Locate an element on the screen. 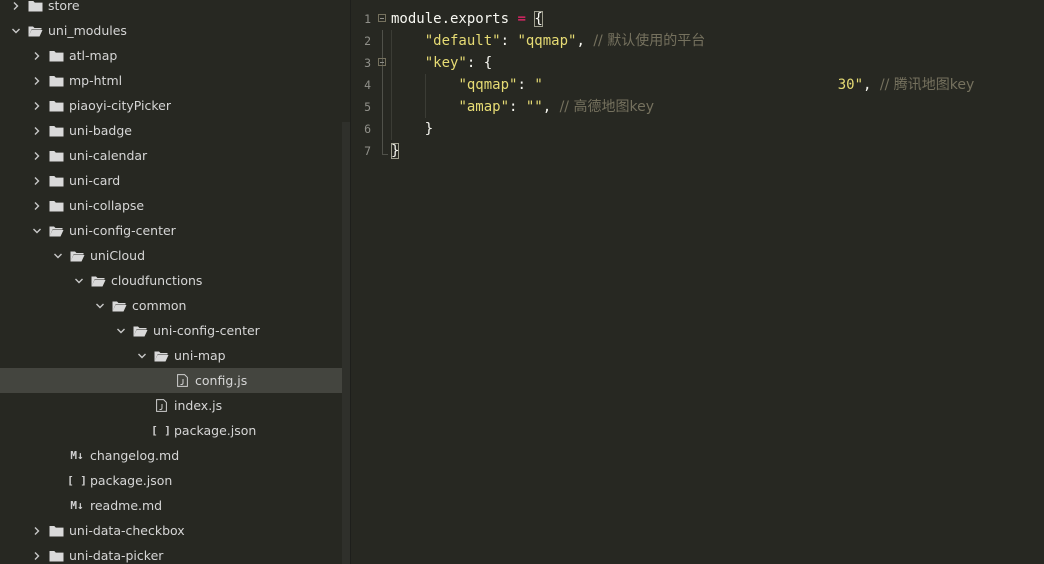 The image size is (1044, 564). code-text: "key": { is located at coordinates (441, 63).